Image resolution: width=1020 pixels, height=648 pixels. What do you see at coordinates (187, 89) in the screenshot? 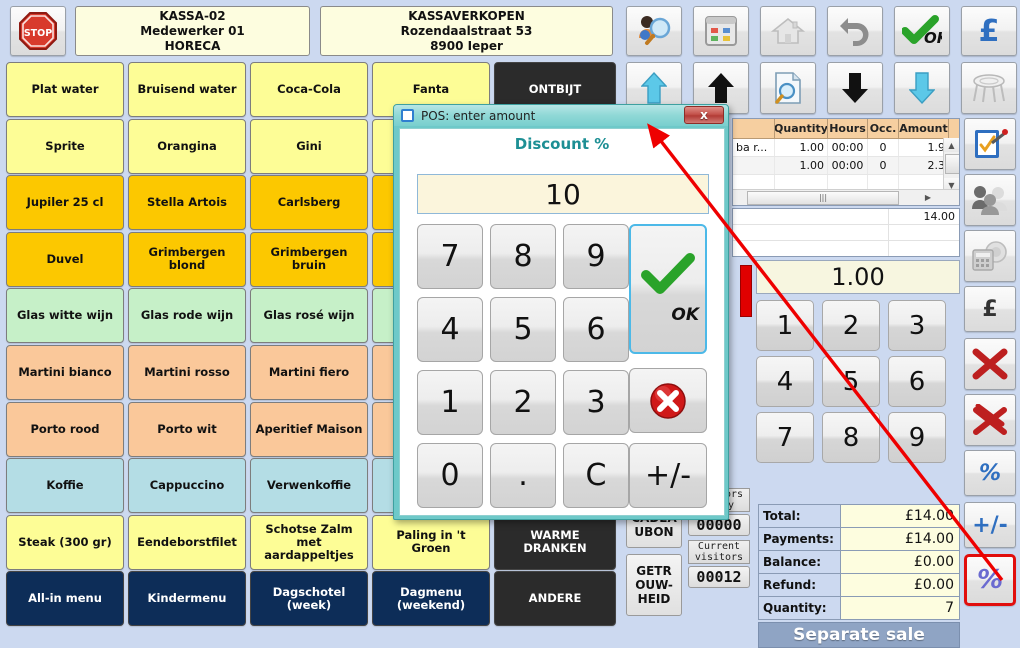
I see `product-button: Bruisend water` at bounding box center [187, 89].